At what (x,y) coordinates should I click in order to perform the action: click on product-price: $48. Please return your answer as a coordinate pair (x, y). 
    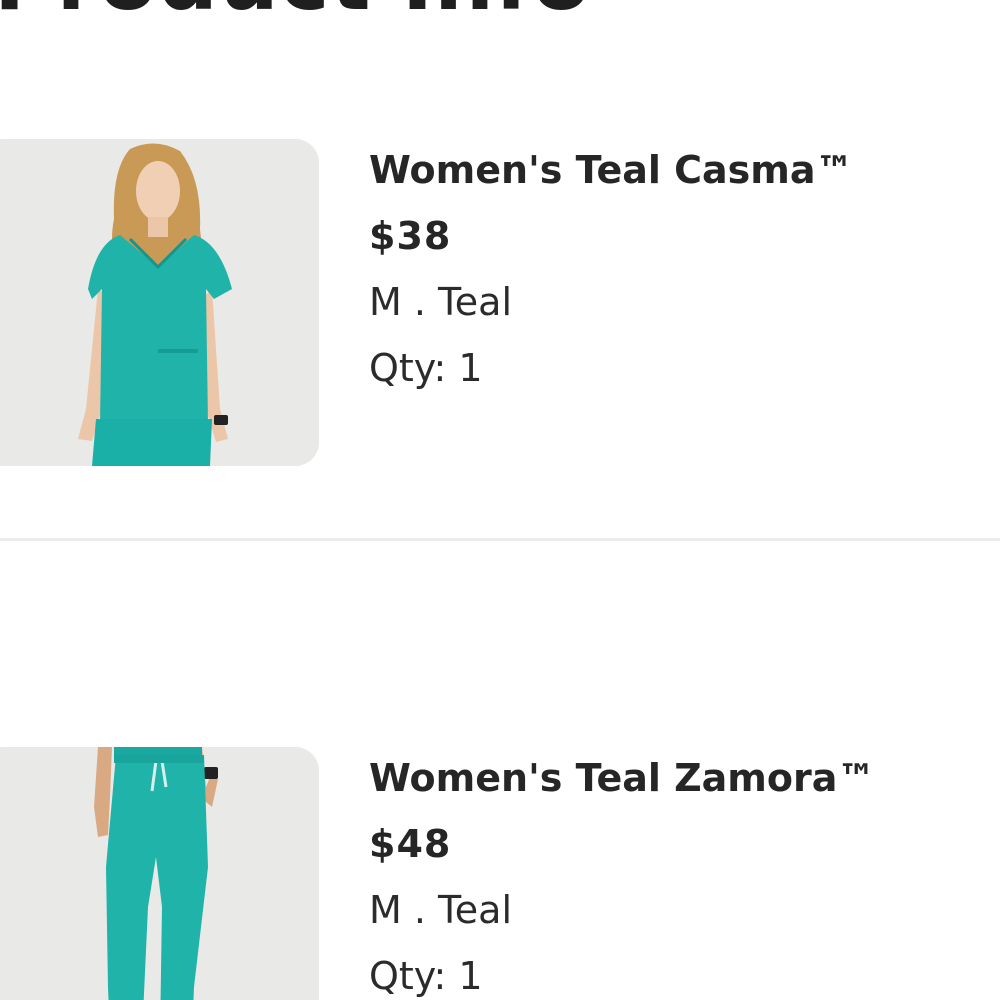
    Looking at the image, I should click on (410, 844).